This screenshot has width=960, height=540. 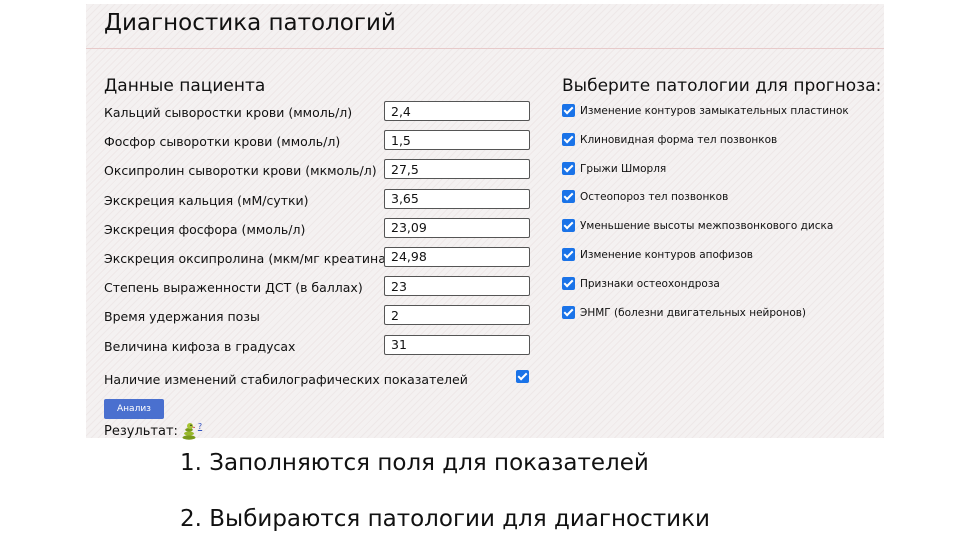 What do you see at coordinates (654, 197) in the screenshot?
I see `pathology-label: Остеопороз тел позвонков` at bounding box center [654, 197].